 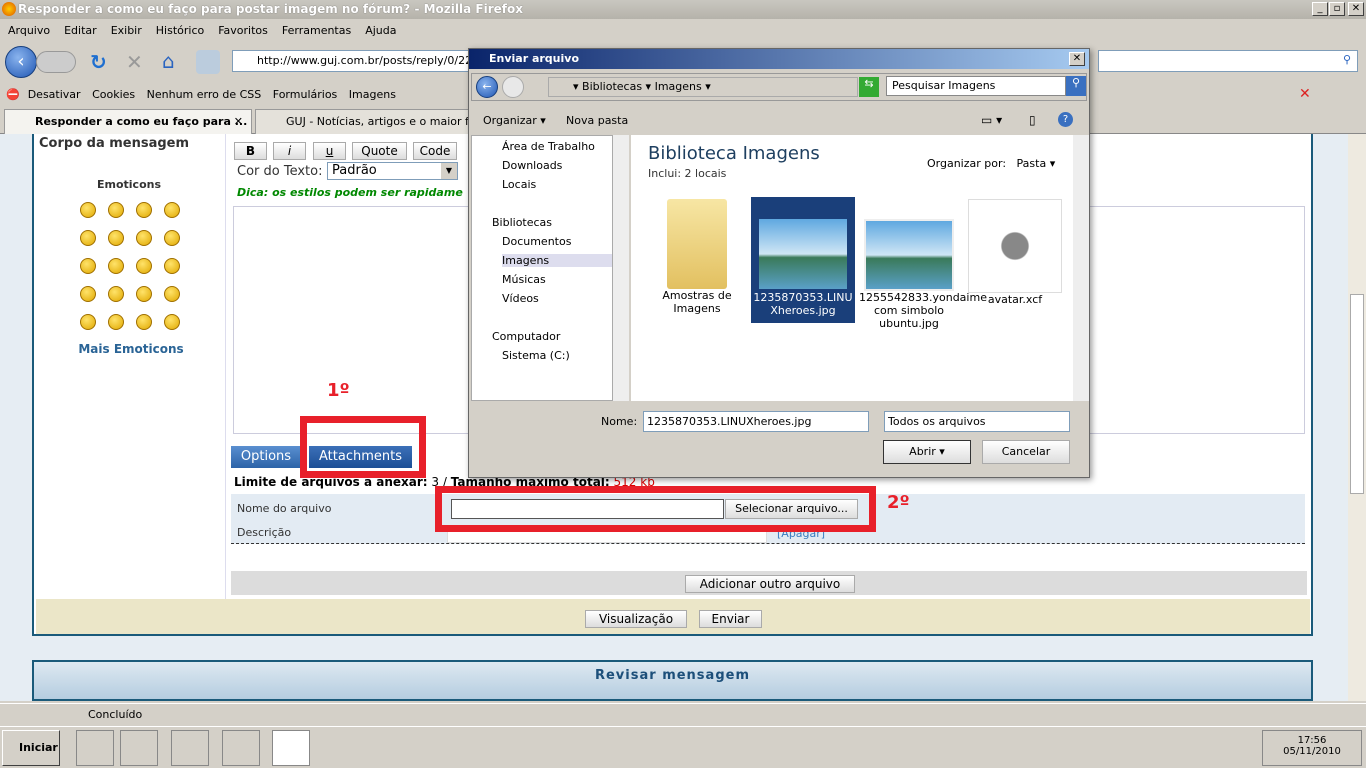 What do you see at coordinates (362, 121) in the screenshot?
I see `tab-guj: GUJ - Notícias, artigos e o maior fórum` at bounding box center [362, 121].